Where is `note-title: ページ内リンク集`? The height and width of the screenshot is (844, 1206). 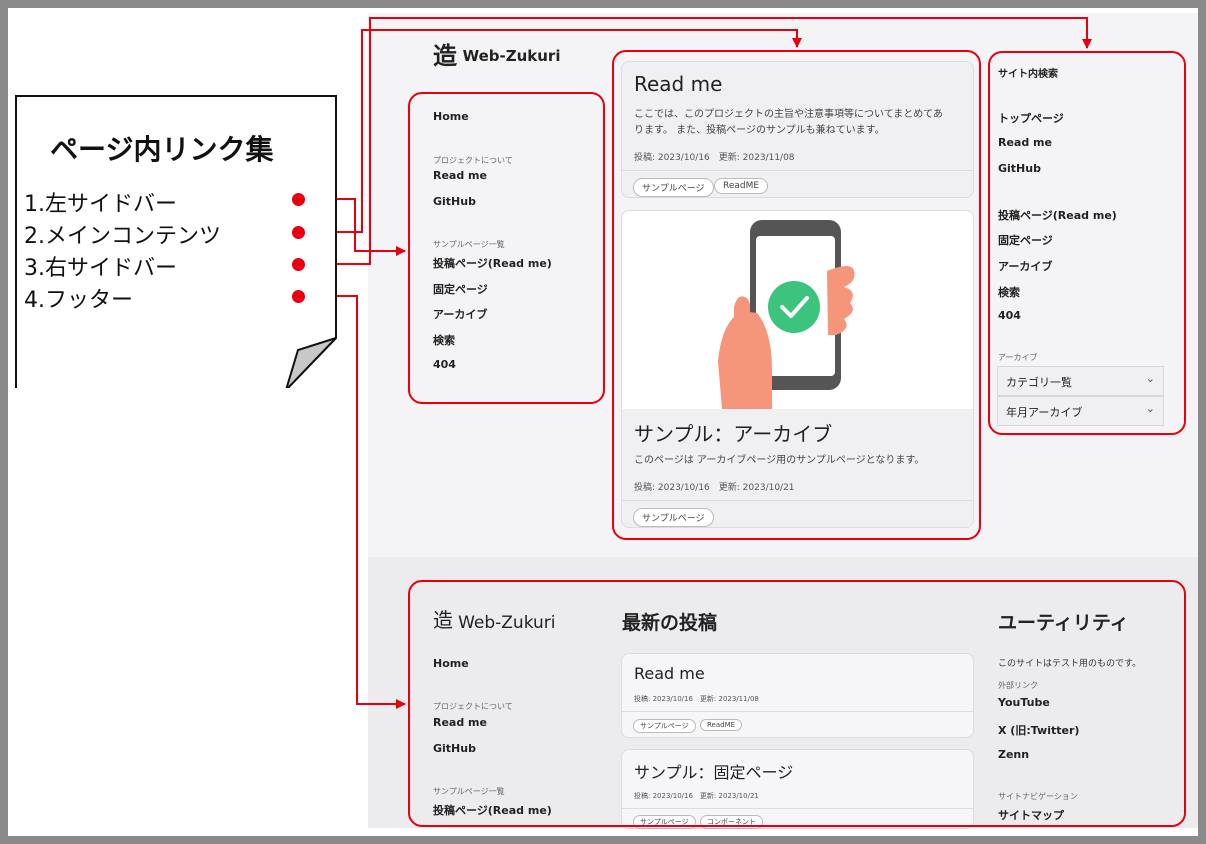 note-title: ページ内リンク集 is located at coordinates (162, 149).